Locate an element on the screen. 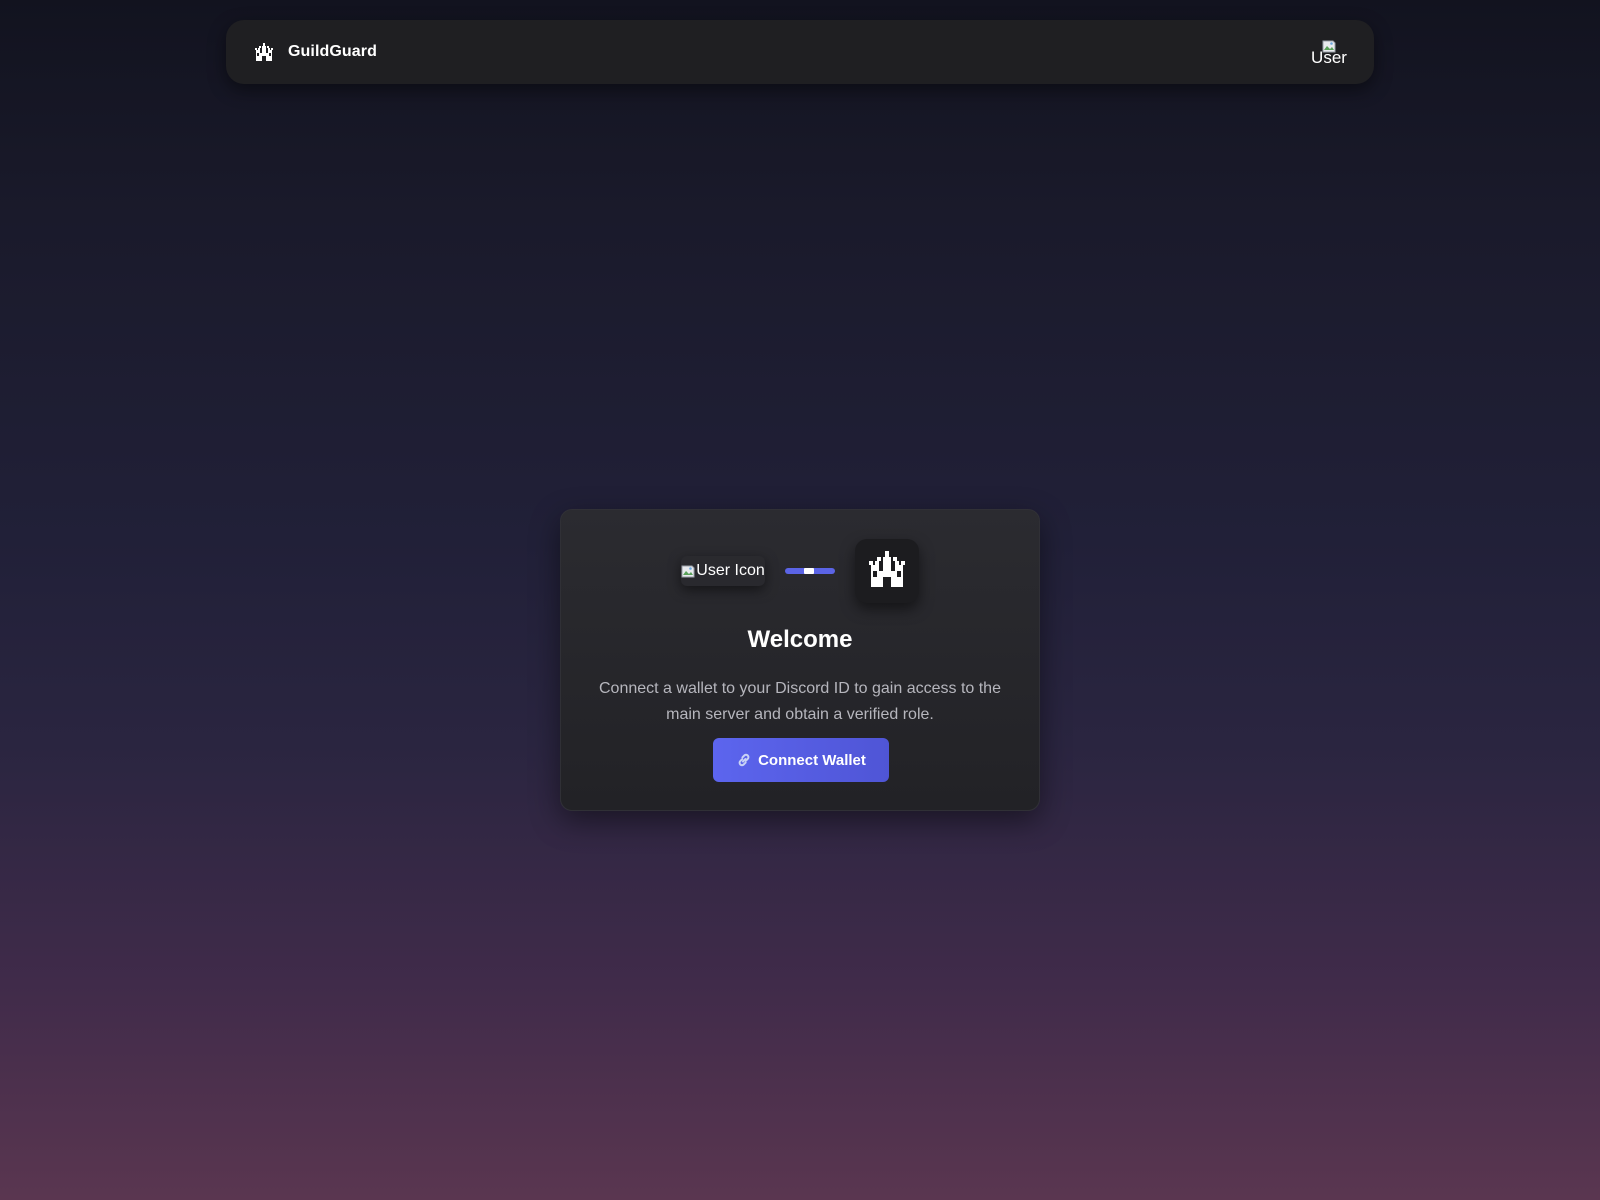 This screenshot has width=1600, height=1200. brand-name: GuildGuard is located at coordinates (332, 51).